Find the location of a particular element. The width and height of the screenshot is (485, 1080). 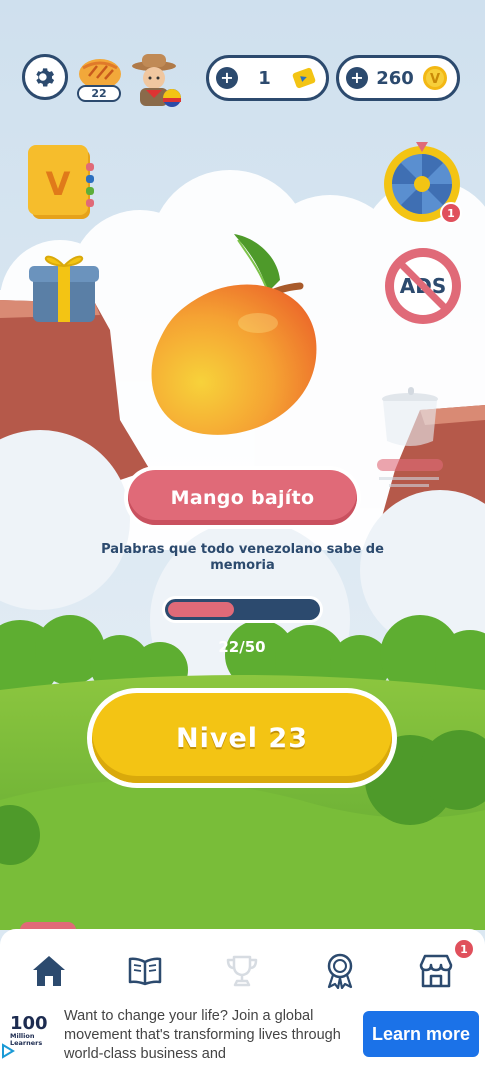

trophy-icon is located at coordinates (242, 971).